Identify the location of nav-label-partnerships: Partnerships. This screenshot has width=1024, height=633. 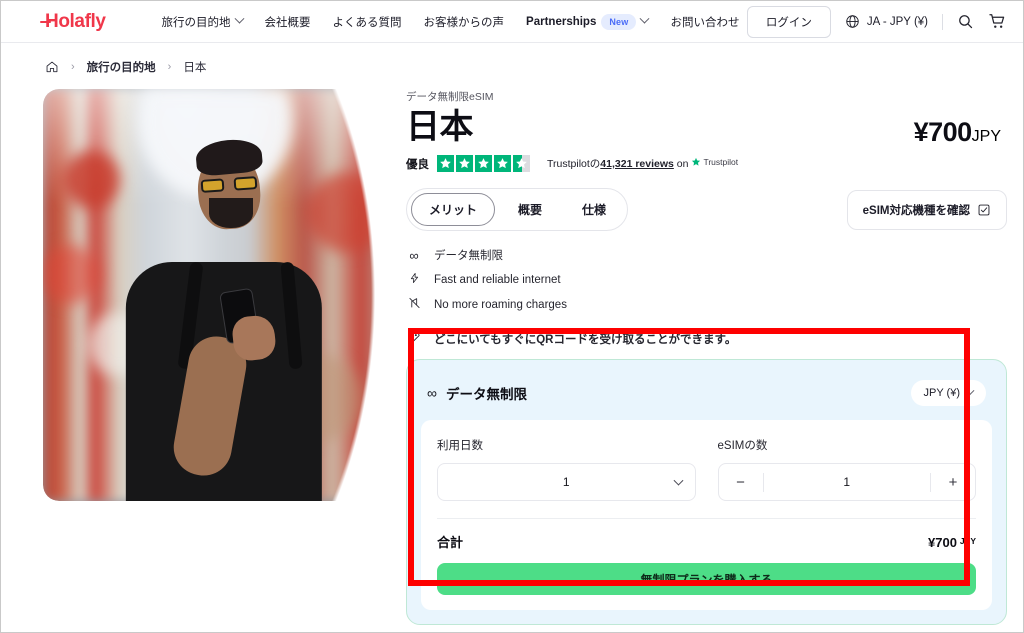
(561, 21).